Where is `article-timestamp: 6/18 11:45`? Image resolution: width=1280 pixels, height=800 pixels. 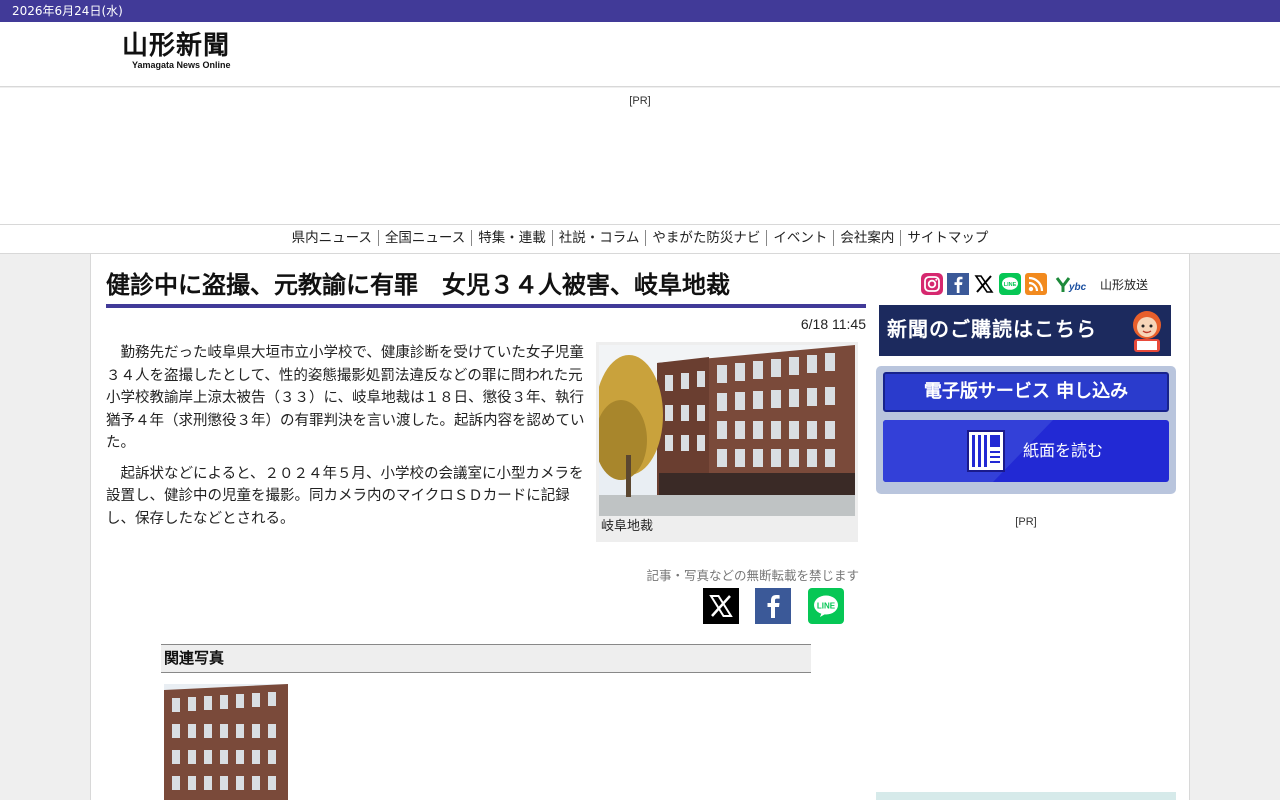
article-timestamp: 6/18 11:45 is located at coordinates (833, 324).